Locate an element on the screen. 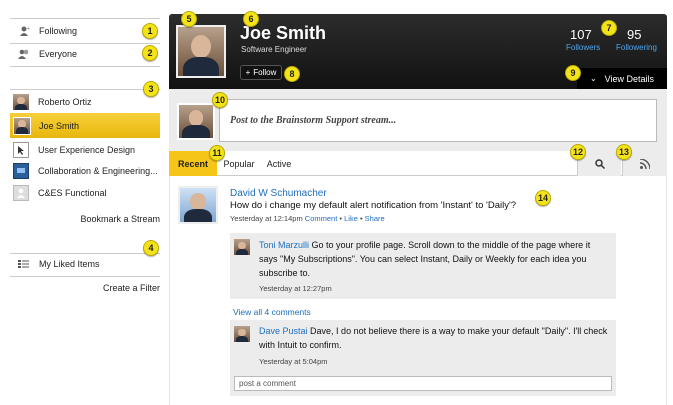 The height and width of the screenshot is (405, 673). stream-item-ux-design: User Experience Design is located at coordinates (85, 150).